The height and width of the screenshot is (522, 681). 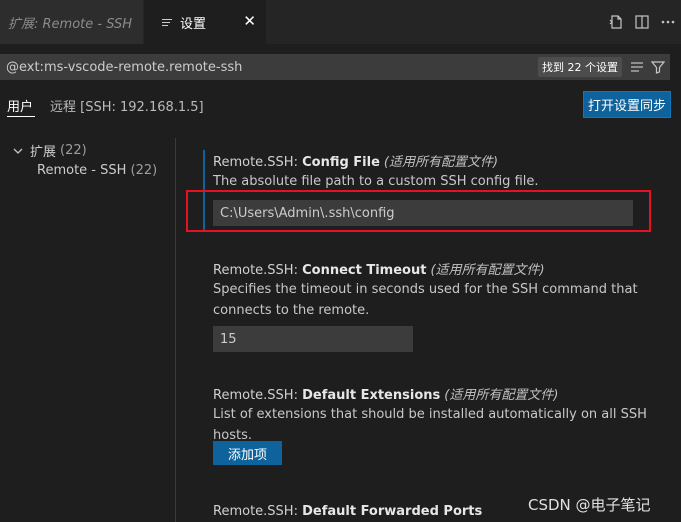 What do you see at coordinates (144, 170) in the screenshot?
I see `toc-item-count: (22)` at bounding box center [144, 170].